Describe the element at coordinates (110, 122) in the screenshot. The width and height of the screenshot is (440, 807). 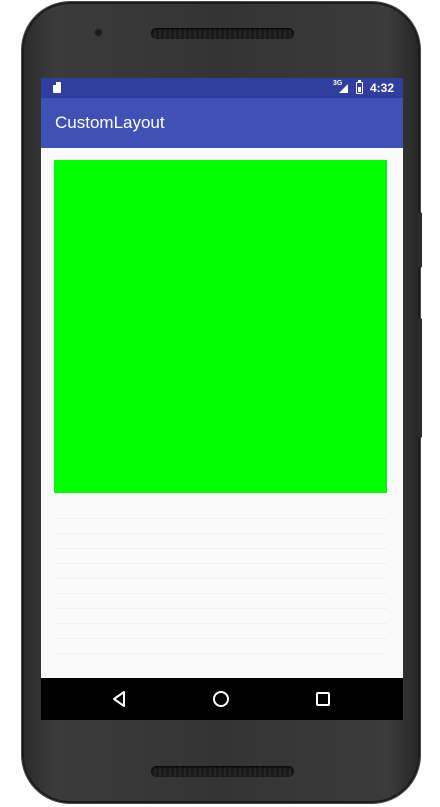
I see `app-title: CustomLayout` at that location.